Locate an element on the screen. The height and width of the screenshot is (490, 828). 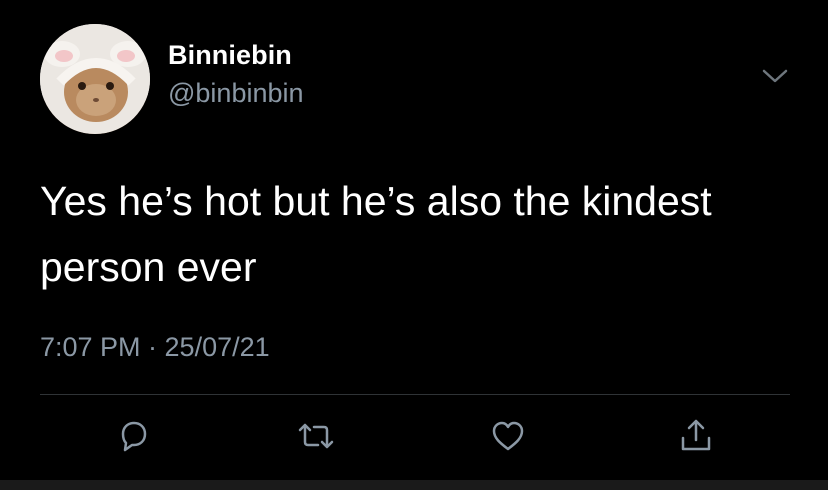
divider is located at coordinates (415, 394).